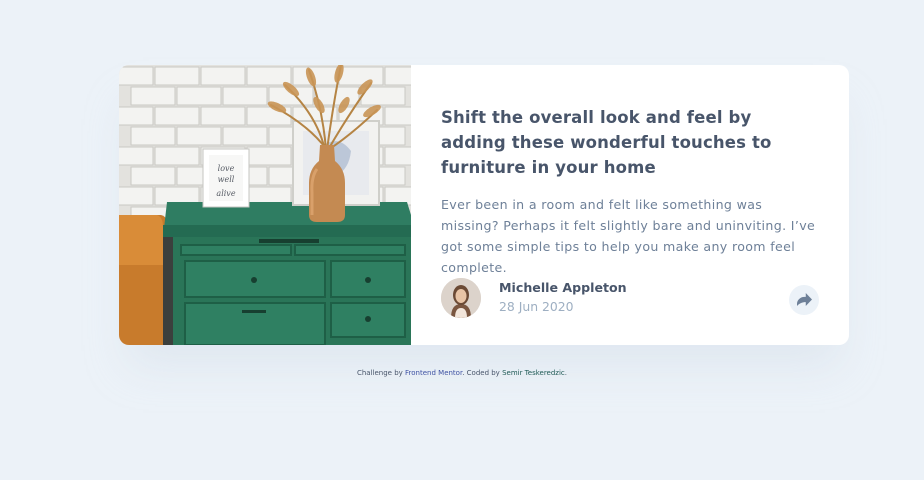 The image size is (924, 480). What do you see at coordinates (566, 373) in the screenshot?
I see `attribution-suffix: .` at bounding box center [566, 373].